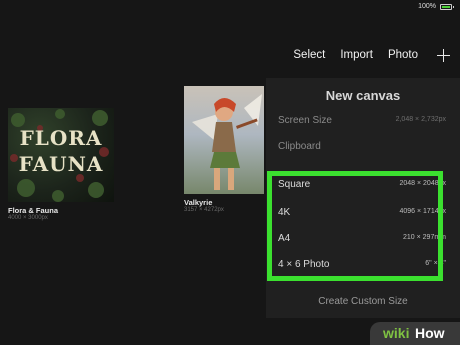  Describe the element at coordinates (420, 119) in the screenshot. I see `canvas-option-size: 2,048 × 2,732px` at that location.